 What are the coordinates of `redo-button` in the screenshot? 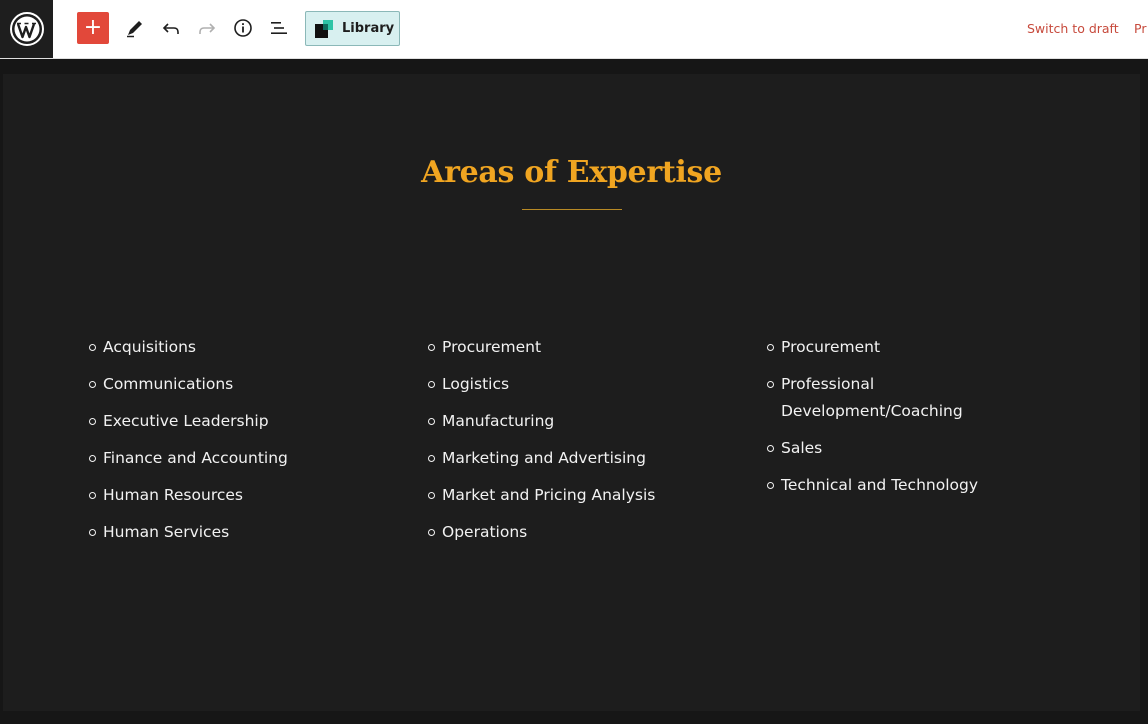 It's located at (207, 28).